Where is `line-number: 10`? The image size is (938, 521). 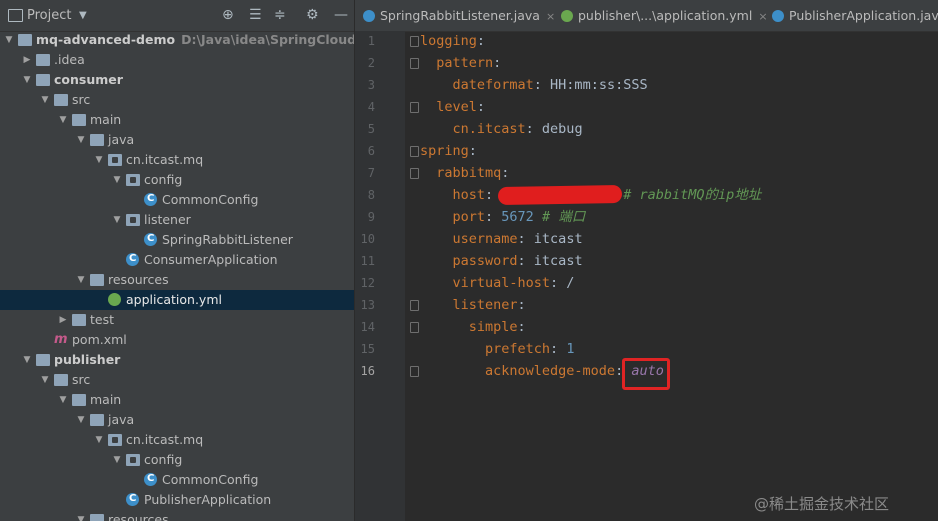 line-number: 10 is located at coordinates (367, 239).